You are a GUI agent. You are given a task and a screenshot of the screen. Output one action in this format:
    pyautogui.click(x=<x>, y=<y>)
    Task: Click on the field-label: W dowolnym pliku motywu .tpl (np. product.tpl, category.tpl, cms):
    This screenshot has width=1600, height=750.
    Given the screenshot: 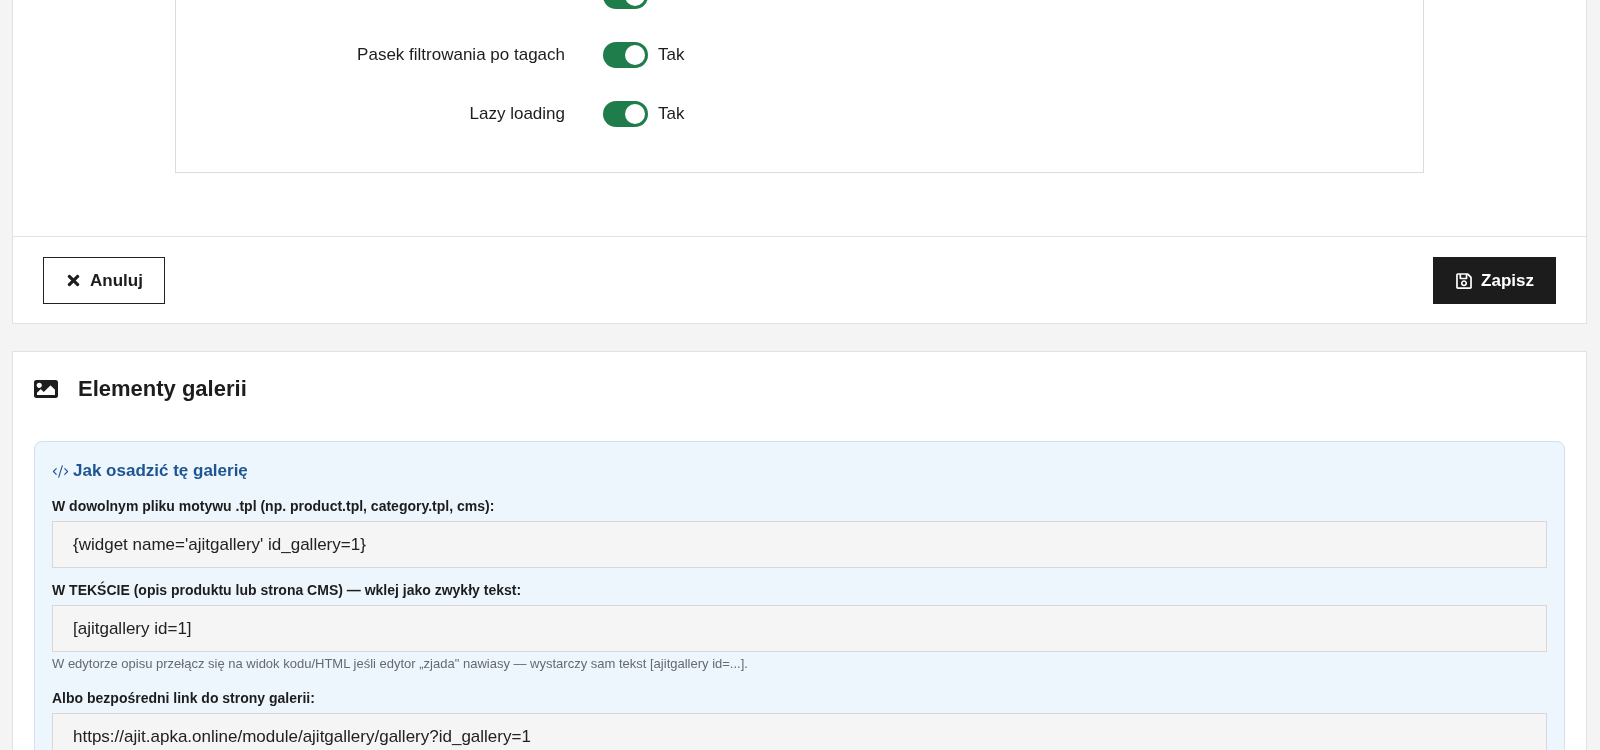 What is the action you would take?
    pyautogui.click(x=274, y=506)
    